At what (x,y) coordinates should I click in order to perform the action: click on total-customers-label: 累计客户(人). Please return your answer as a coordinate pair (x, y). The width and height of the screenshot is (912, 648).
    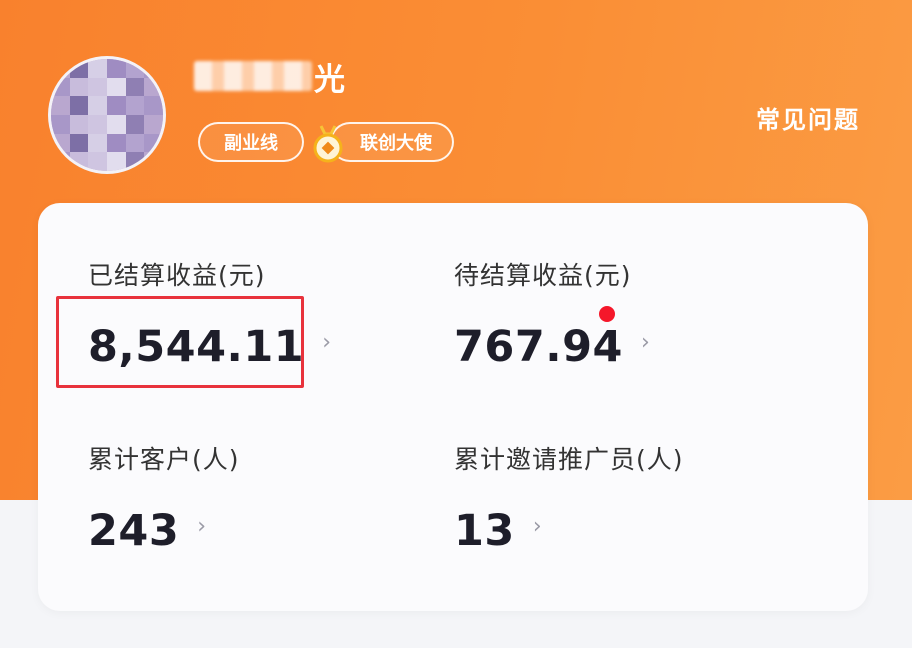
    Looking at the image, I should click on (164, 459).